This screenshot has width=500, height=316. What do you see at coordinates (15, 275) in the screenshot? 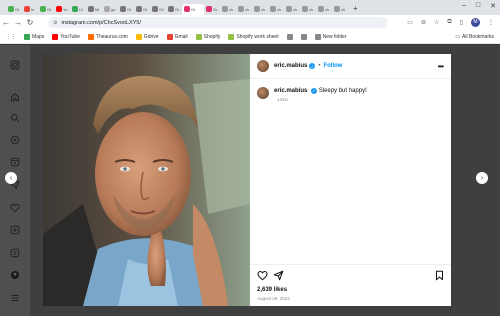
I see `profile-avatar-icon` at bounding box center [15, 275].